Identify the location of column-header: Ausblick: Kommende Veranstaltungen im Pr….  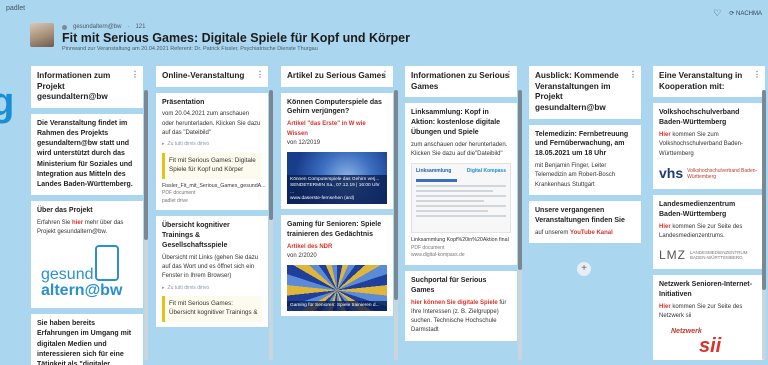
(585, 92).